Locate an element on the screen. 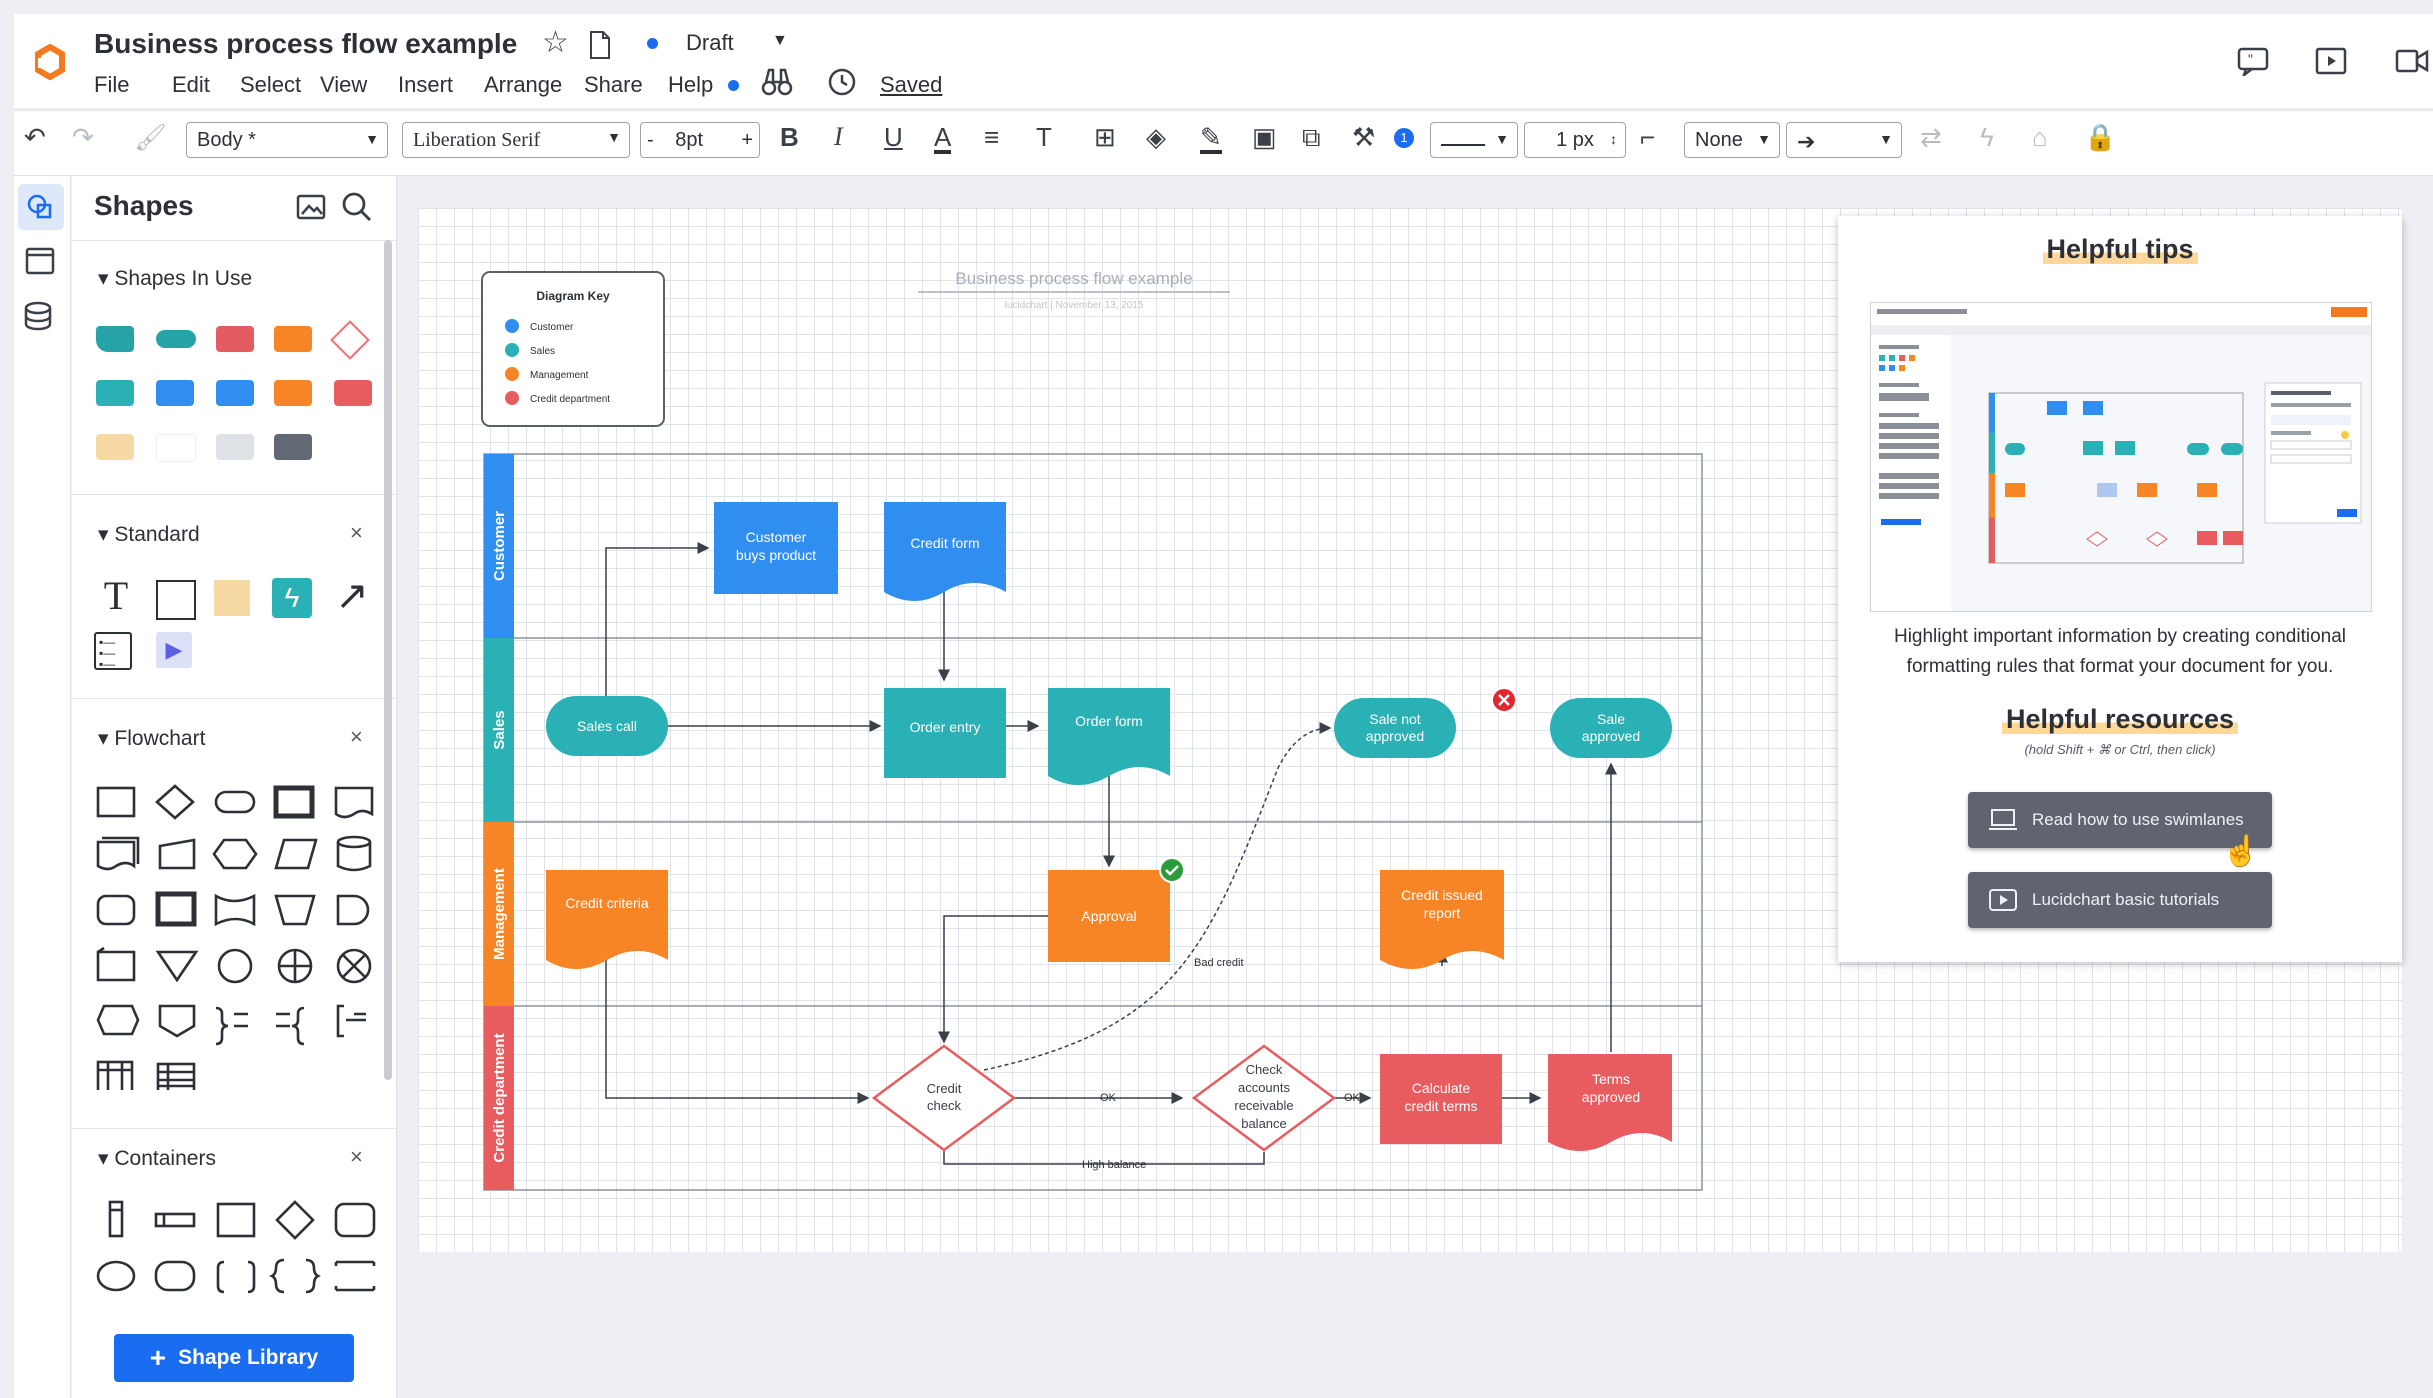 The width and height of the screenshot is (2433, 1398). text-options-button: T is located at coordinates (1044, 137).